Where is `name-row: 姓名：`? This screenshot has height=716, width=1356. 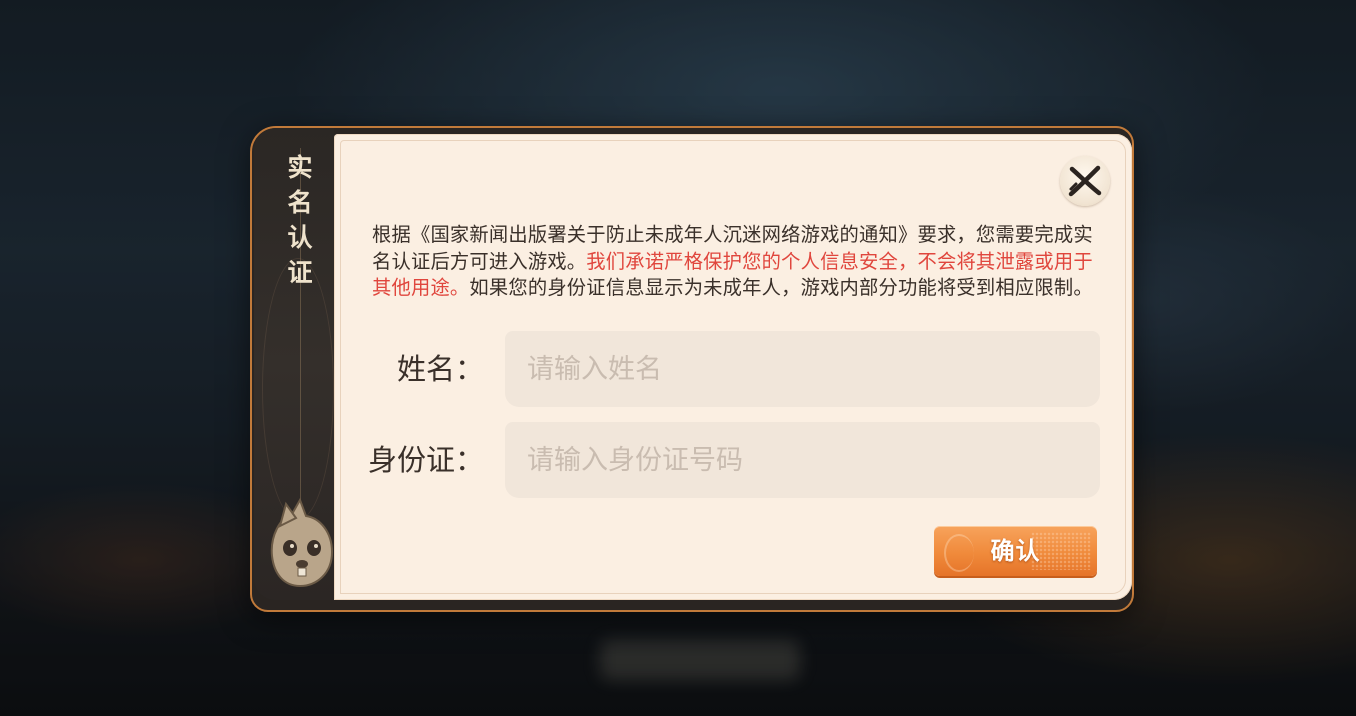 name-row: 姓名： is located at coordinates (737, 369).